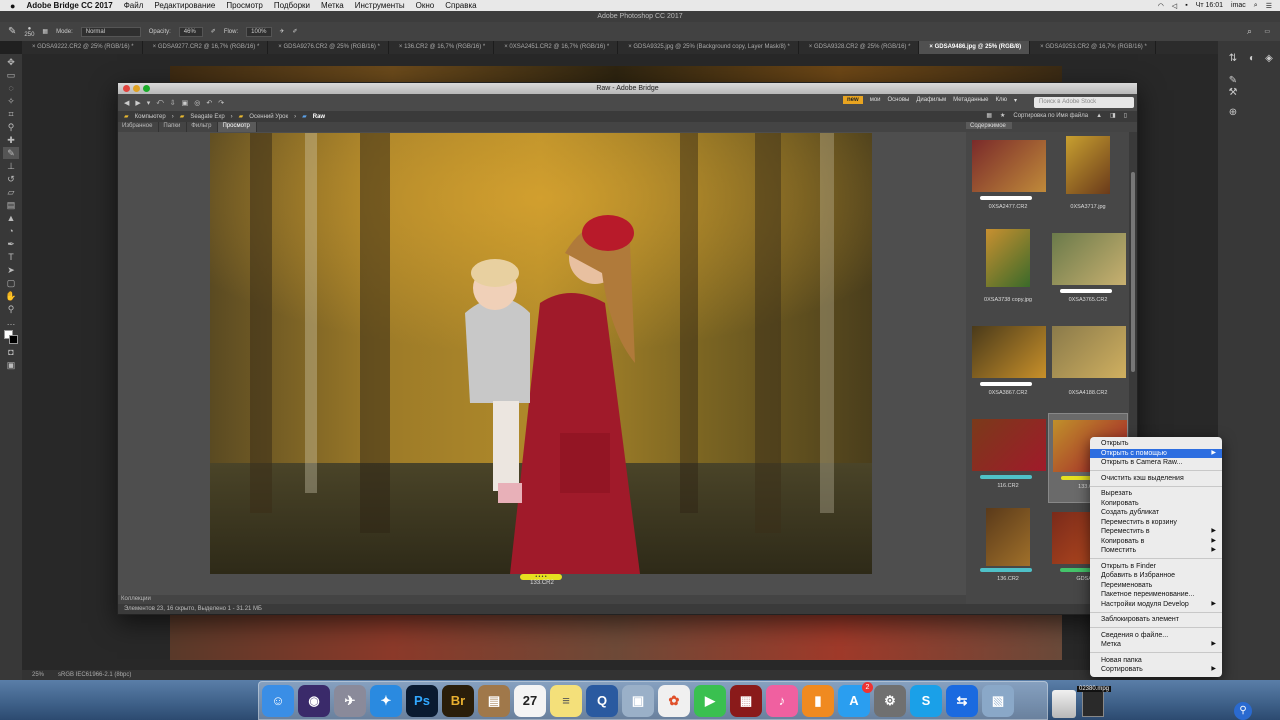 Image resolution: width=1280 pixels, height=720 pixels. Describe the element at coordinates (12, 6) in the screenshot. I see `apple-menu-icon: ●` at that location.